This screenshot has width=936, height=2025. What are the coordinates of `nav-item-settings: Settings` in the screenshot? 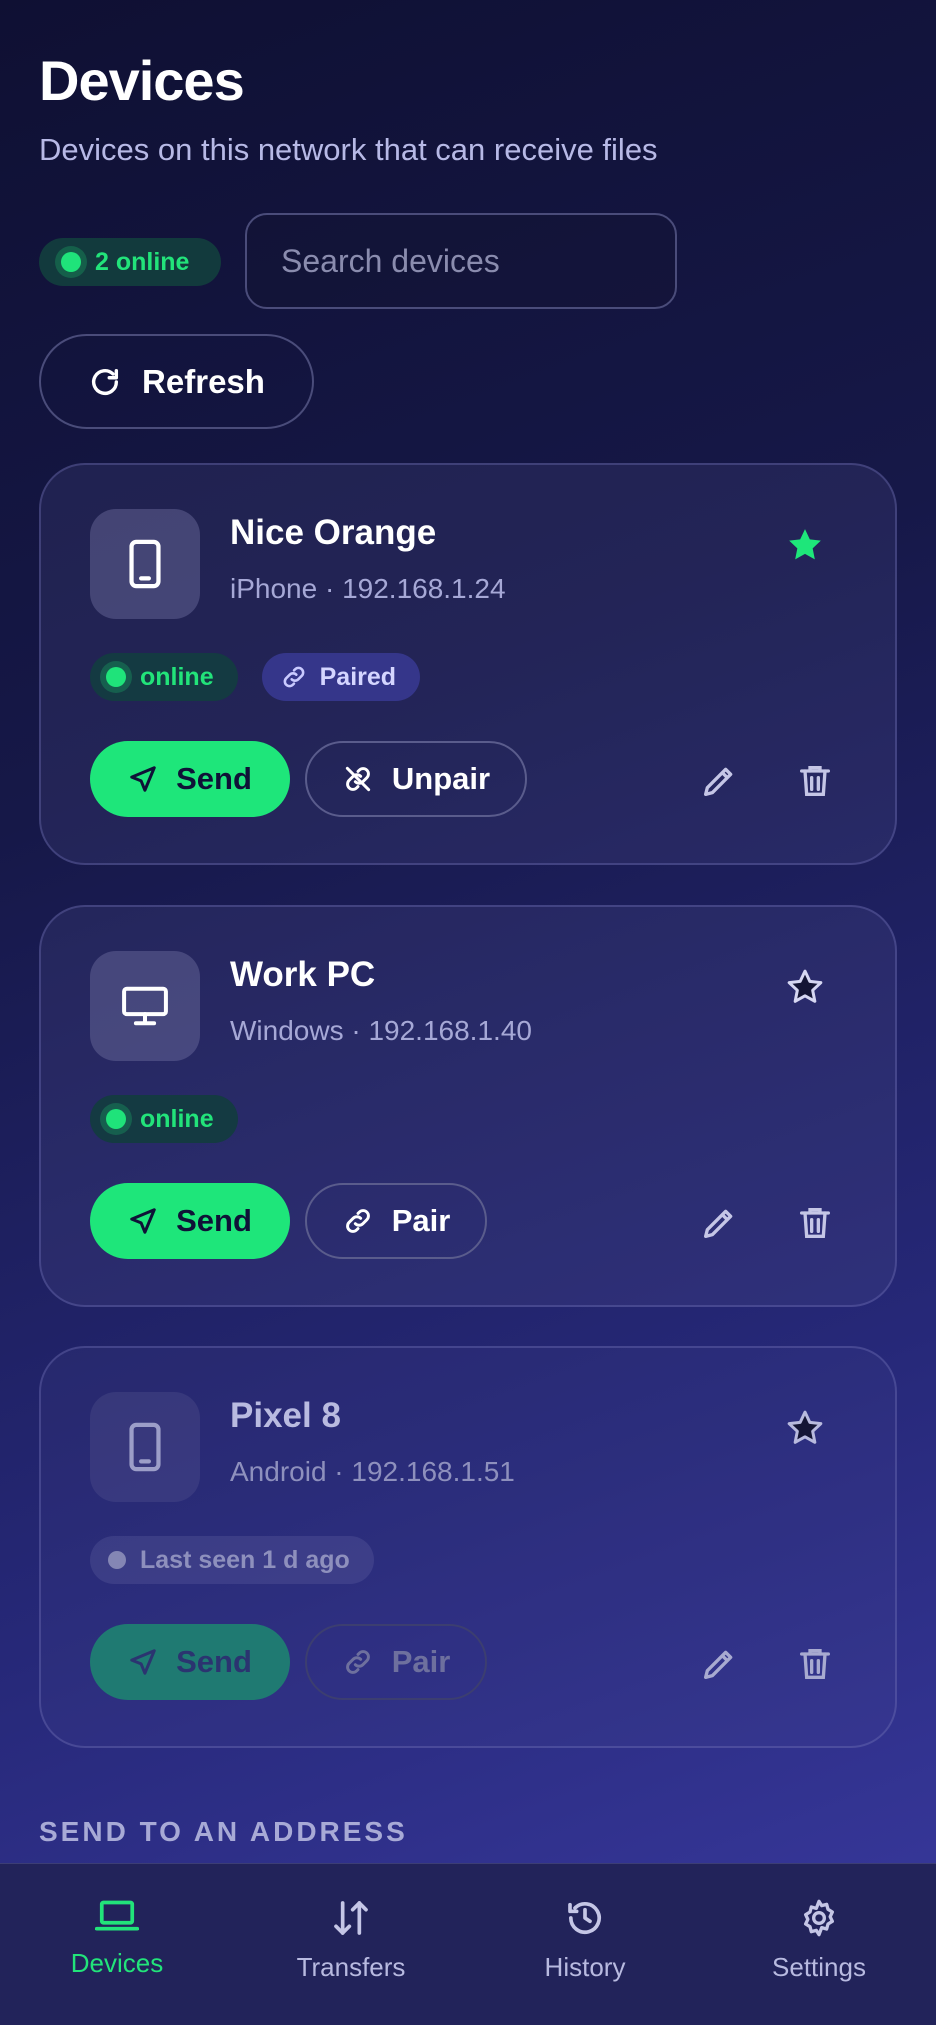 It's located at (819, 1944).